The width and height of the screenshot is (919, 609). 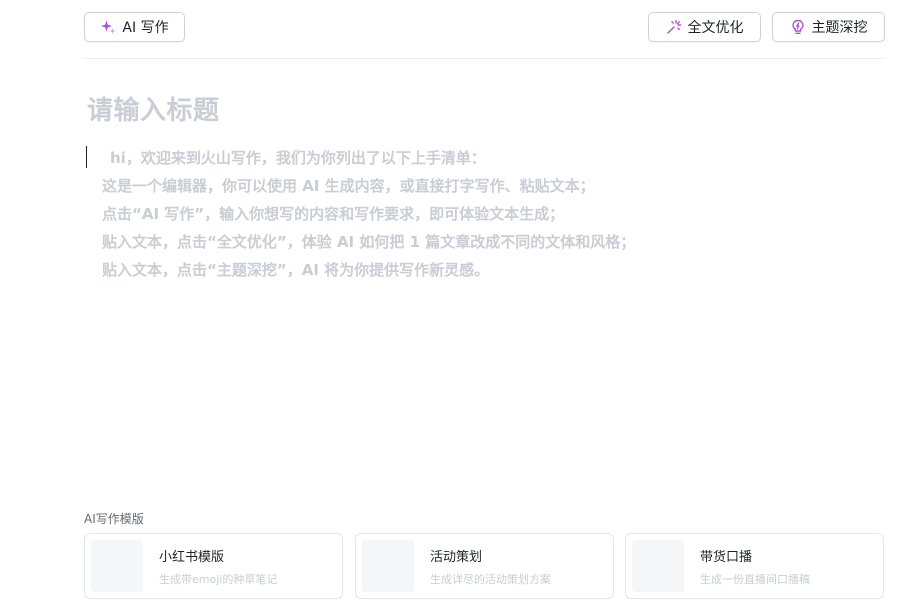 What do you see at coordinates (153, 108) in the screenshot?
I see `title-input: 请输入标题` at bounding box center [153, 108].